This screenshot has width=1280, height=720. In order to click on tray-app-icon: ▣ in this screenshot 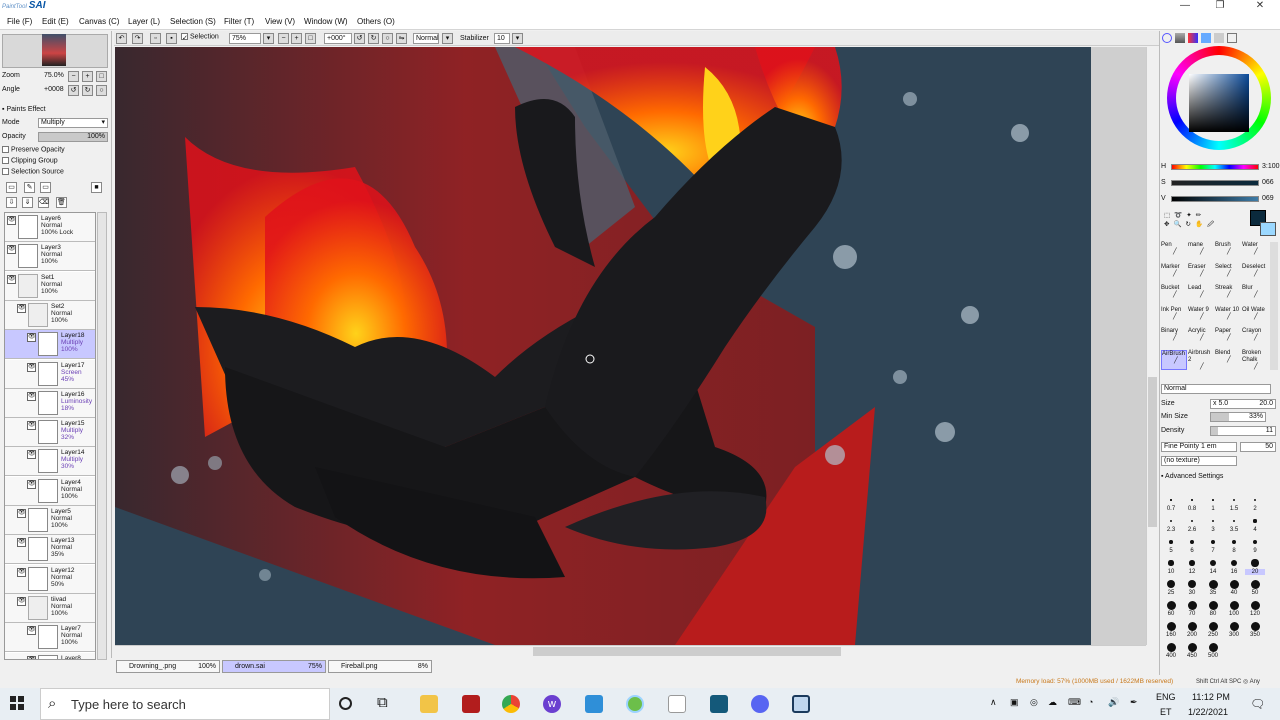, I will do `click(1014, 702)`.